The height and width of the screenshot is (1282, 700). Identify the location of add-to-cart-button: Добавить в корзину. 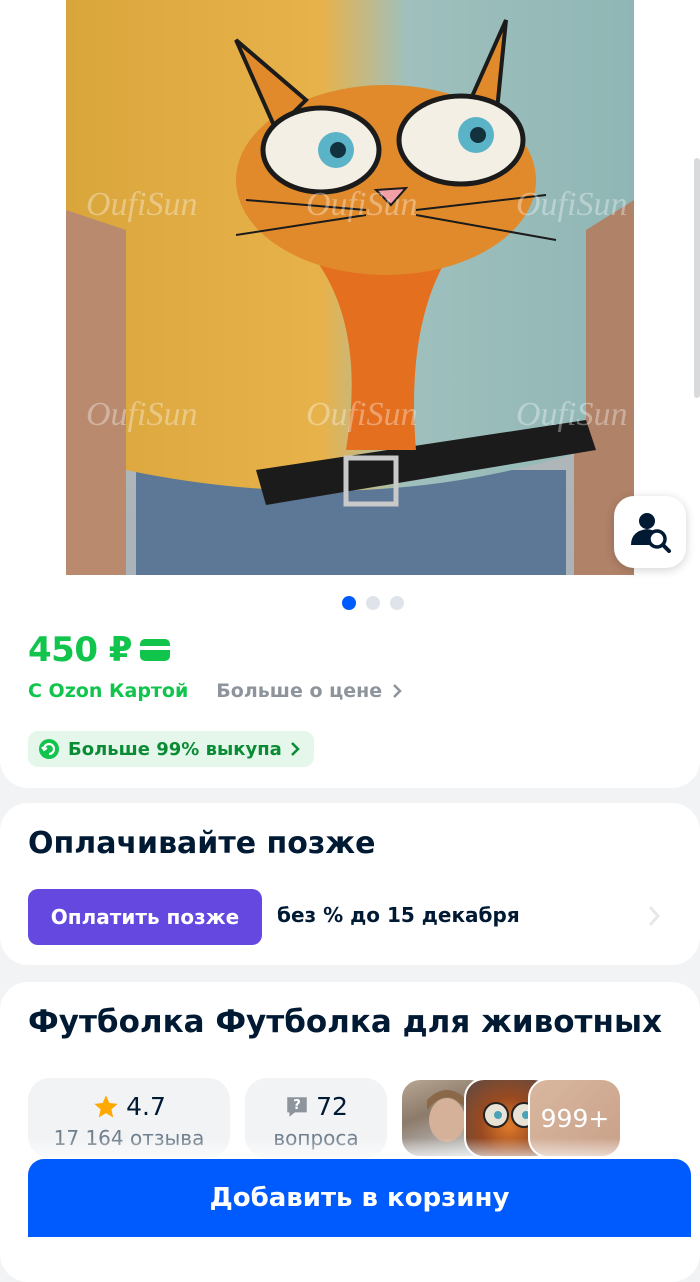
(359, 1198).